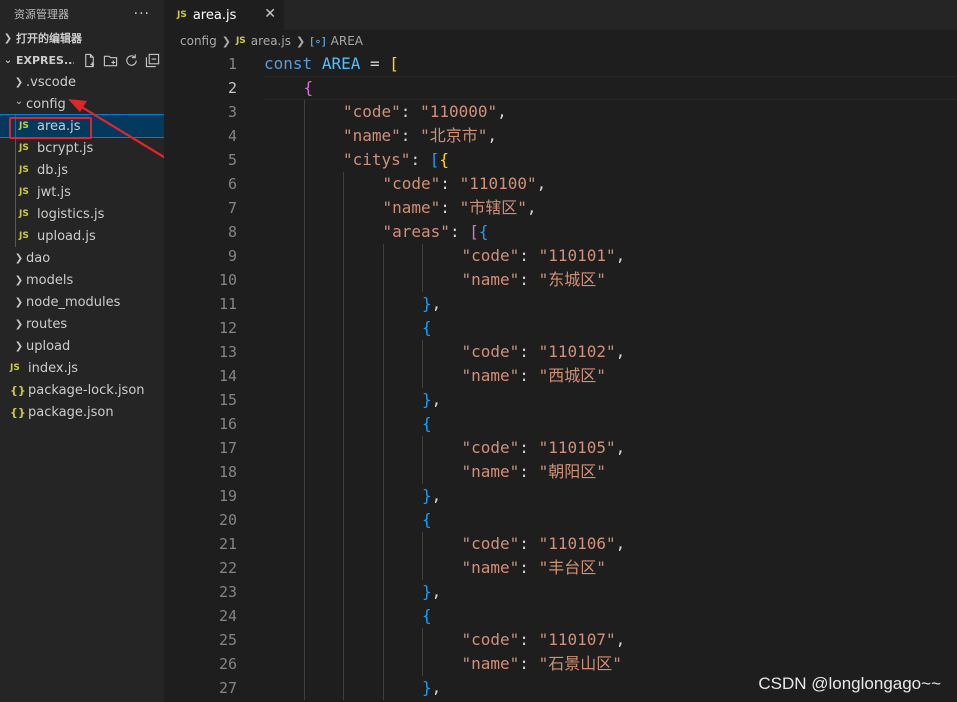 The width and height of the screenshot is (957, 702). Describe the element at coordinates (142, 14) in the screenshot. I see `more-actions-icon: ···` at that location.